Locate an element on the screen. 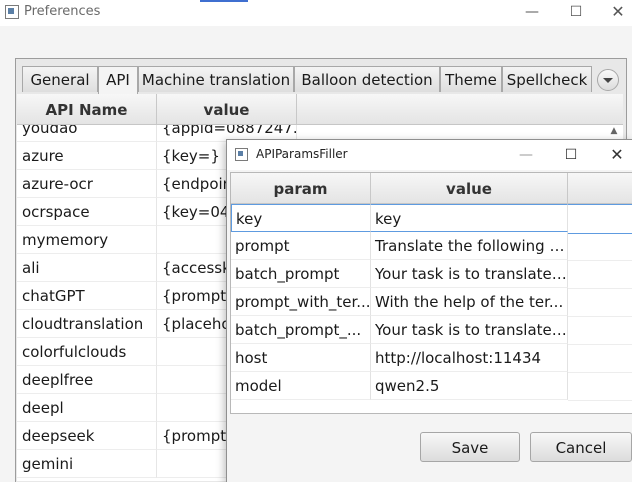 The width and height of the screenshot is (632, 482). api-name-cell: azure is located at coordinates (87, 156).